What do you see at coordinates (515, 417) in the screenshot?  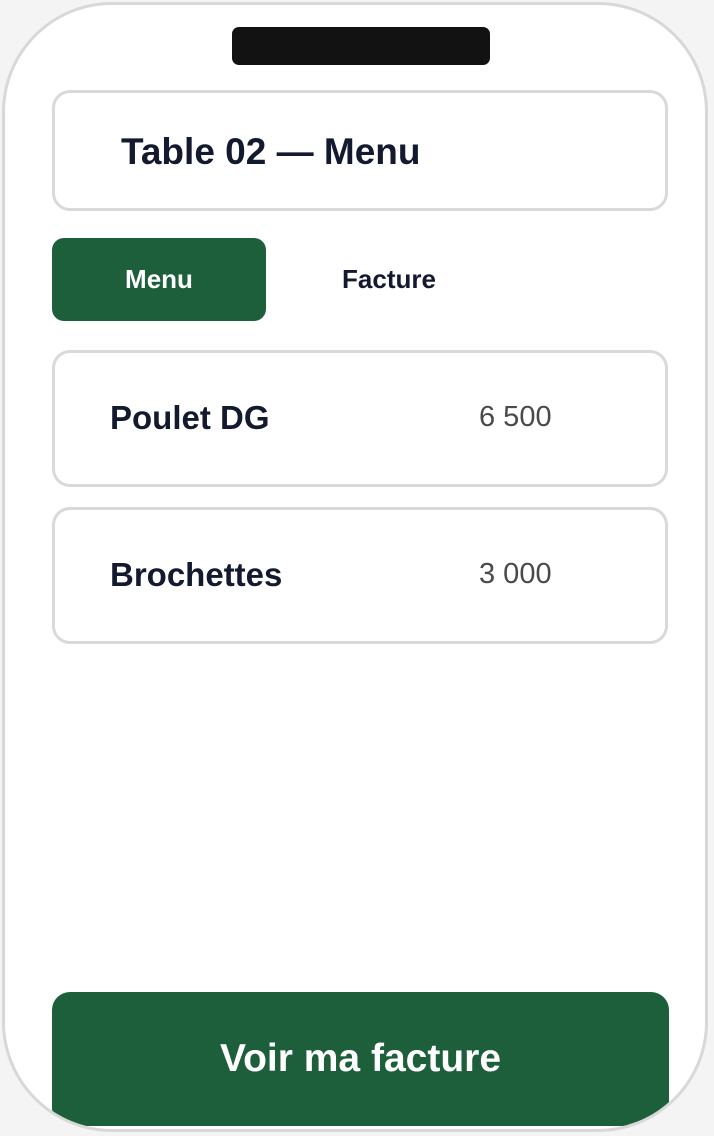 I see `menu-item-price: 6 500` at bounding box center [515, 417].